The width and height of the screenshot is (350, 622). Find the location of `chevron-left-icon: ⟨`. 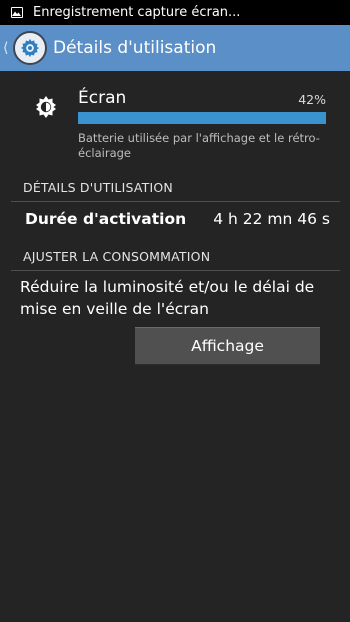

chevron-left-icon: ⟨ is located at coordinates (7, 48).